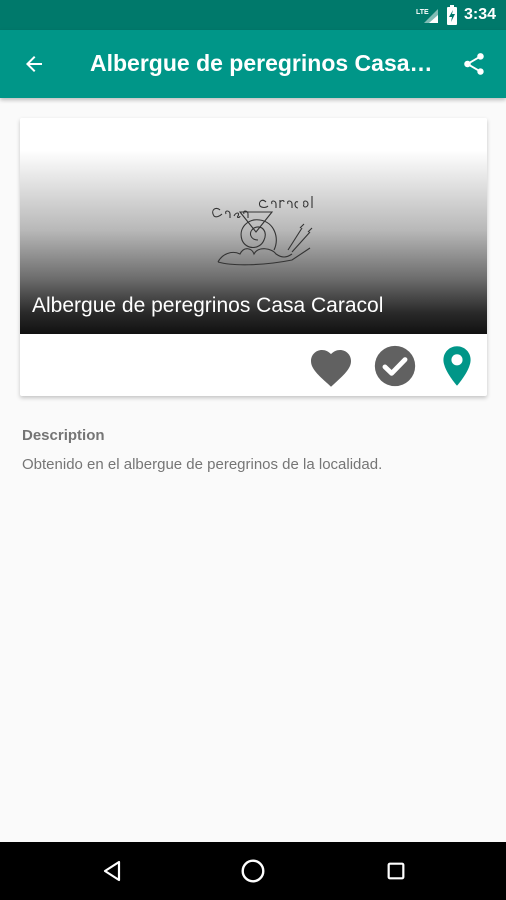 Image resolution: width=506 pixels, height=900 pixels. I want to click on favorite-button, so click(331, 366).